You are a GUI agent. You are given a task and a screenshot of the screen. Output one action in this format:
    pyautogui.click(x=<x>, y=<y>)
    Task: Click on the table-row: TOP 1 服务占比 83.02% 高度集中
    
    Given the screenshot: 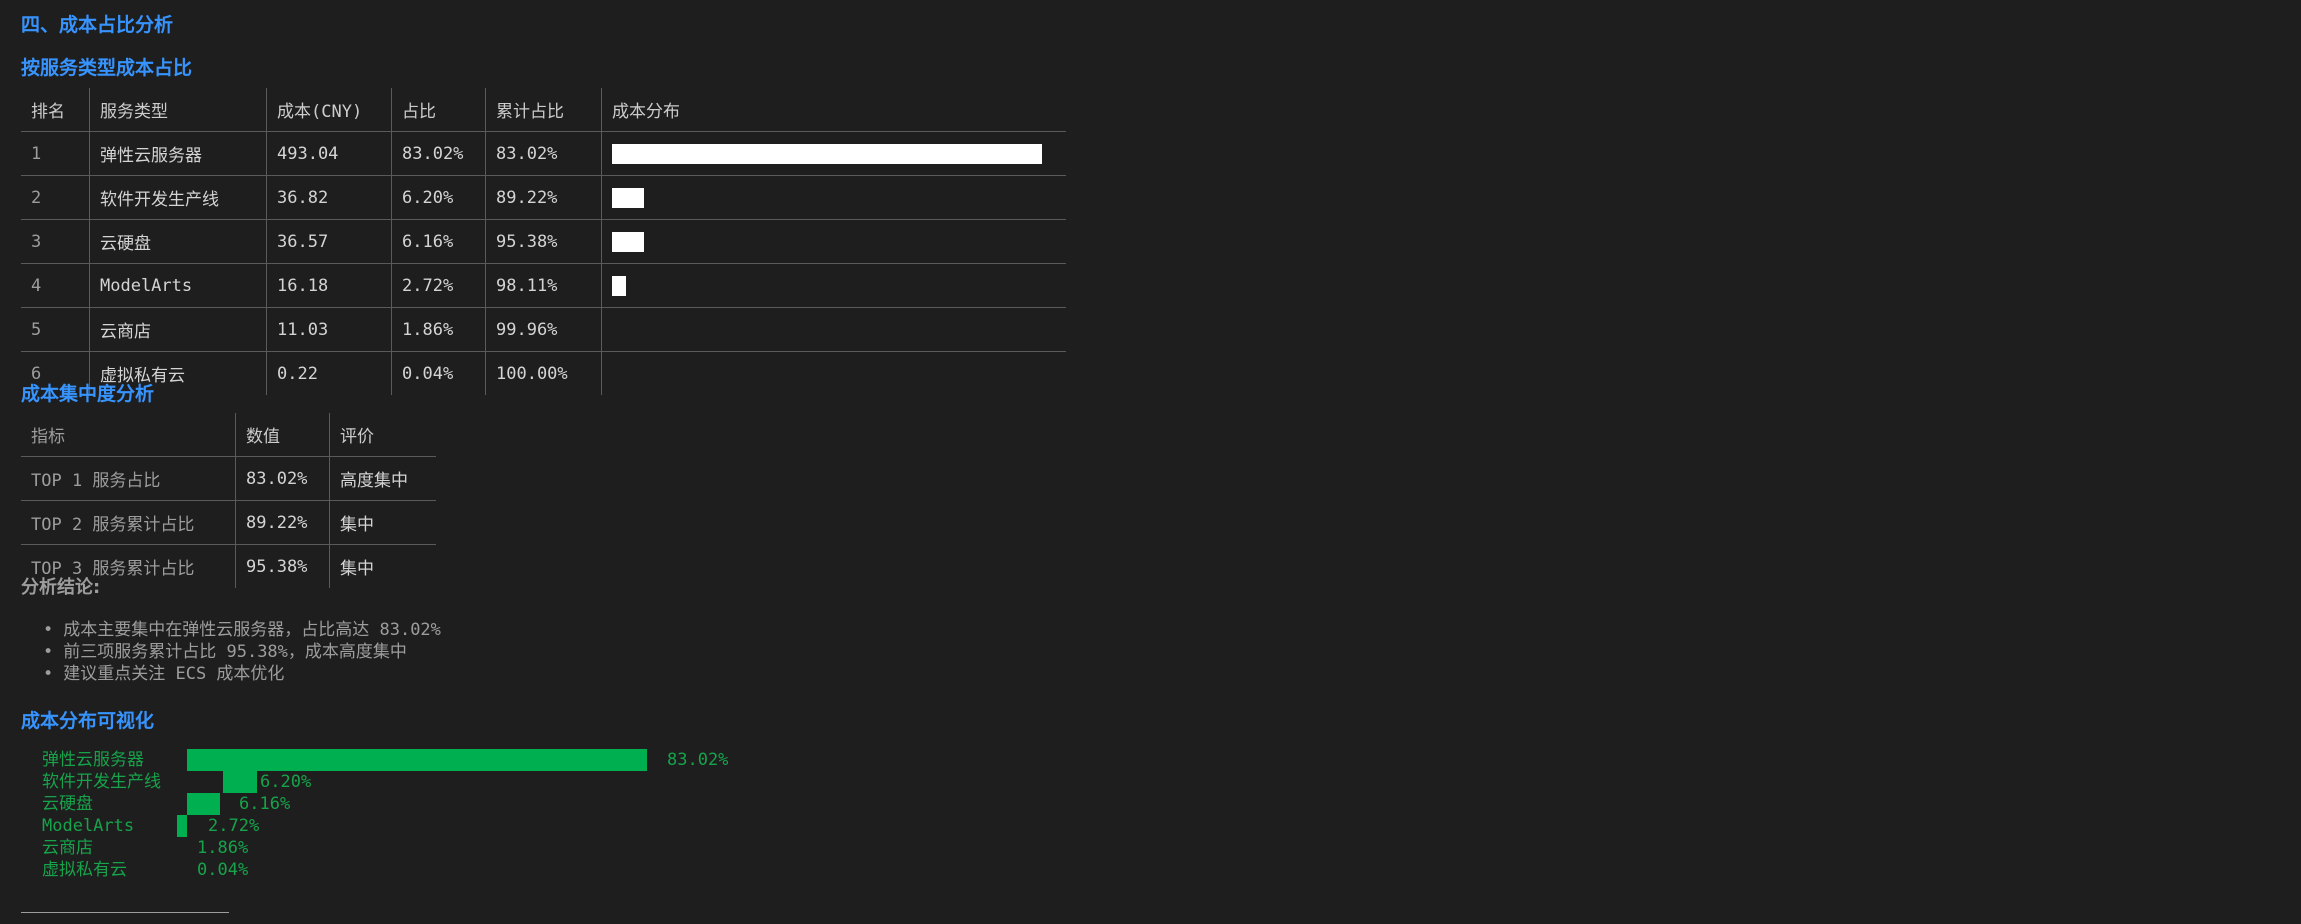 What is the action you would take?
    pyautogui.click(x=228, y=478)
    